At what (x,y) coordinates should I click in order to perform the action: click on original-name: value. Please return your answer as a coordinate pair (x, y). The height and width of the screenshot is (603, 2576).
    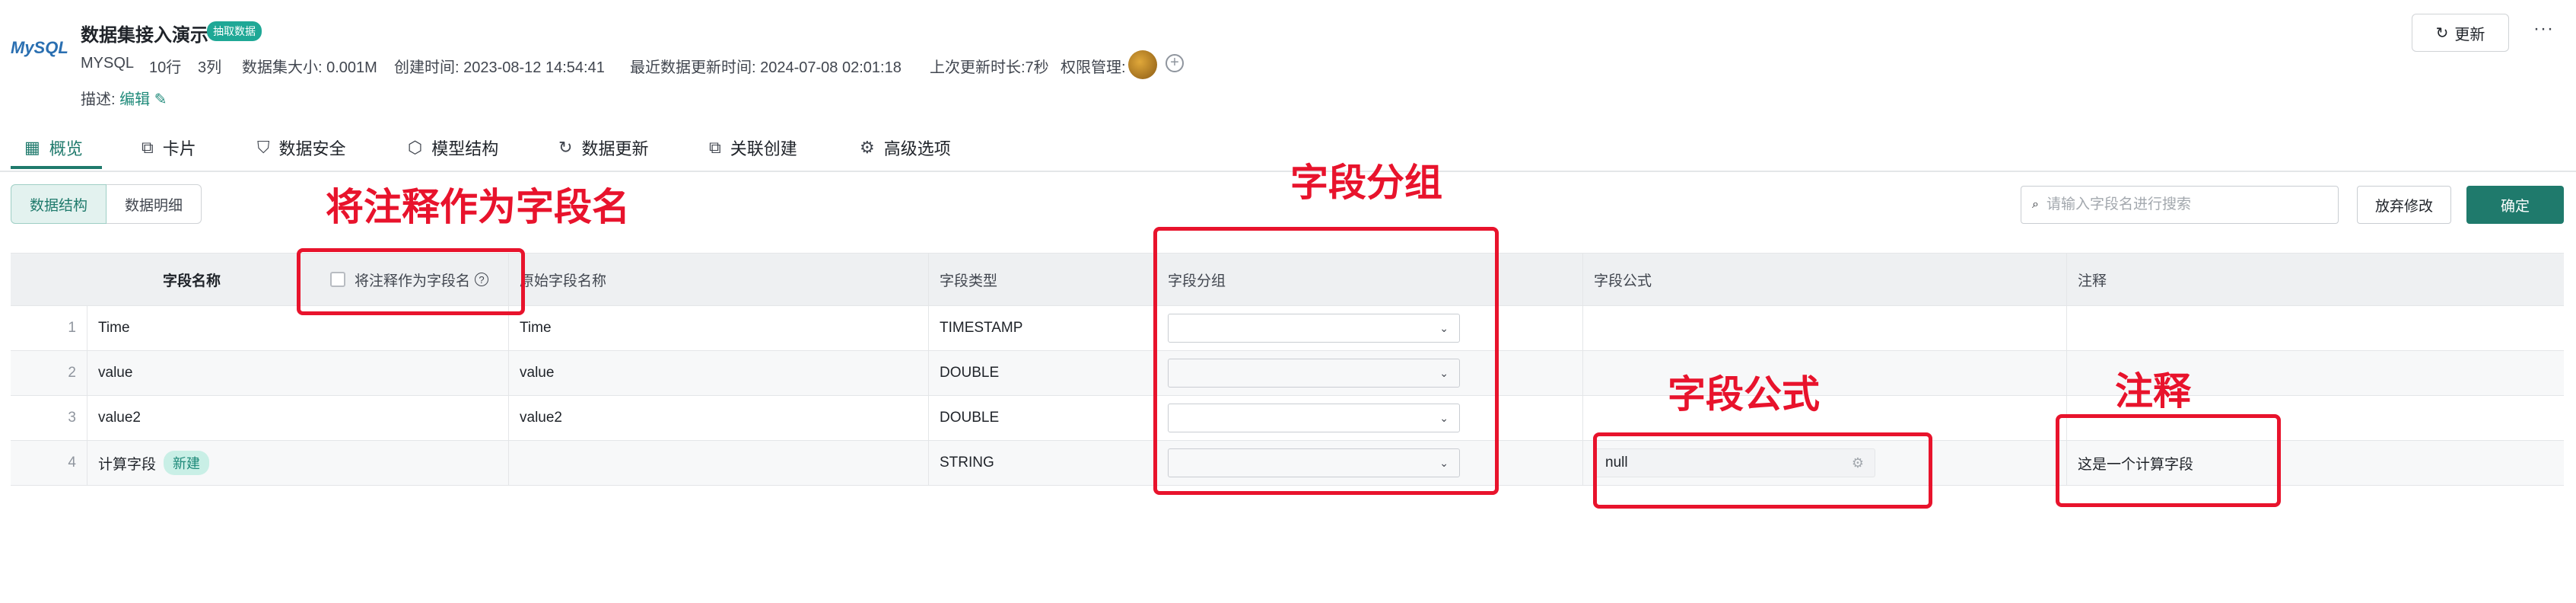
    Looking at the image, I should click on (718, 373).